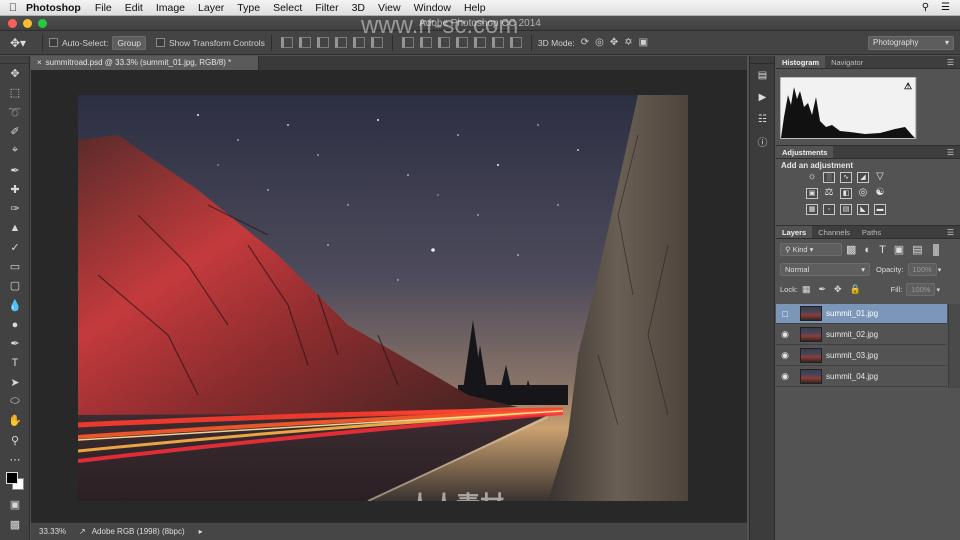 The width and height of the screenshot is (960, 540). I want to click on layer-row: □ summit_01.jpg, so click(861, 314).